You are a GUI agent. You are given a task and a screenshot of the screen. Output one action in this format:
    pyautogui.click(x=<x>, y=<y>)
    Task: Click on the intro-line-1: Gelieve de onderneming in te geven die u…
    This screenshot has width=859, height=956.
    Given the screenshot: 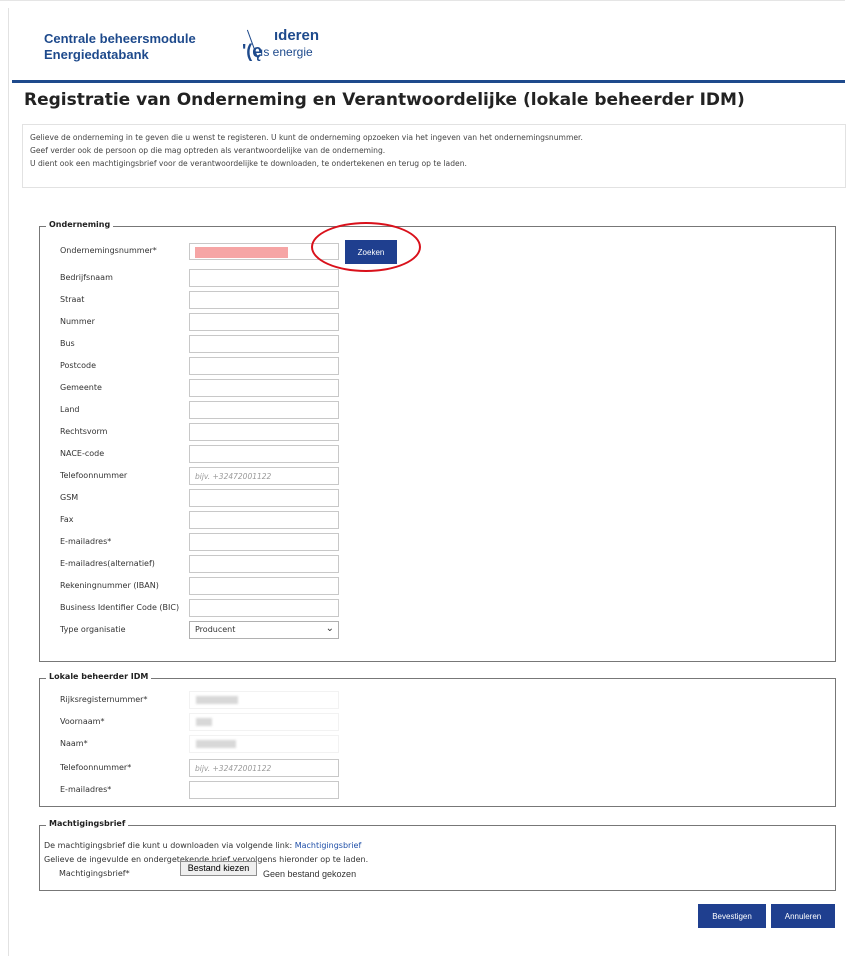 What is the action you would take?
    pyautogui.click(x=306, y=137)
    